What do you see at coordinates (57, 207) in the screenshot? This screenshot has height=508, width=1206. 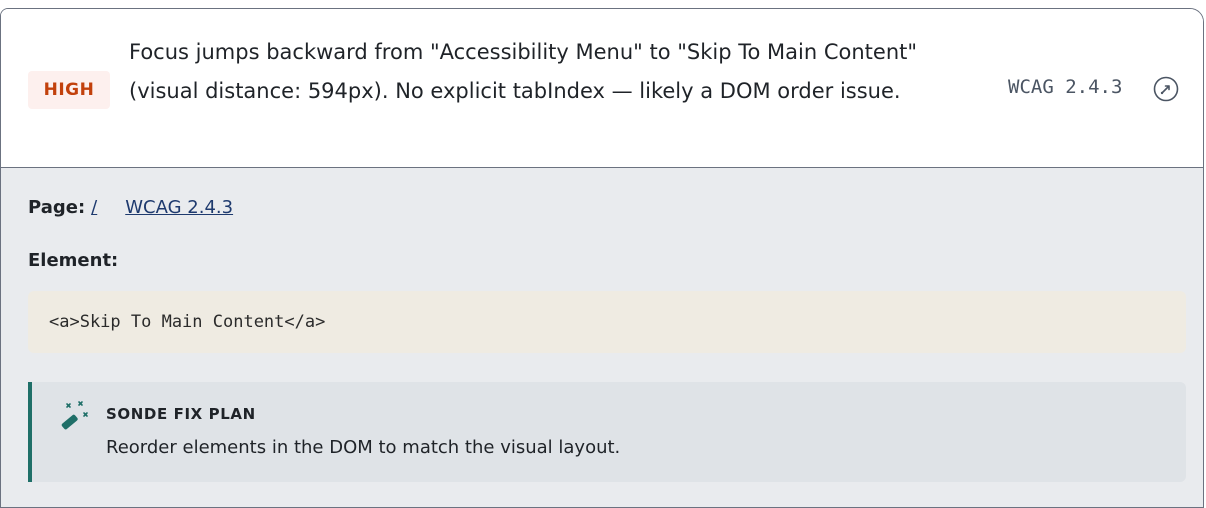 I see `page-label: Page:` at bounding box center [57, 207].